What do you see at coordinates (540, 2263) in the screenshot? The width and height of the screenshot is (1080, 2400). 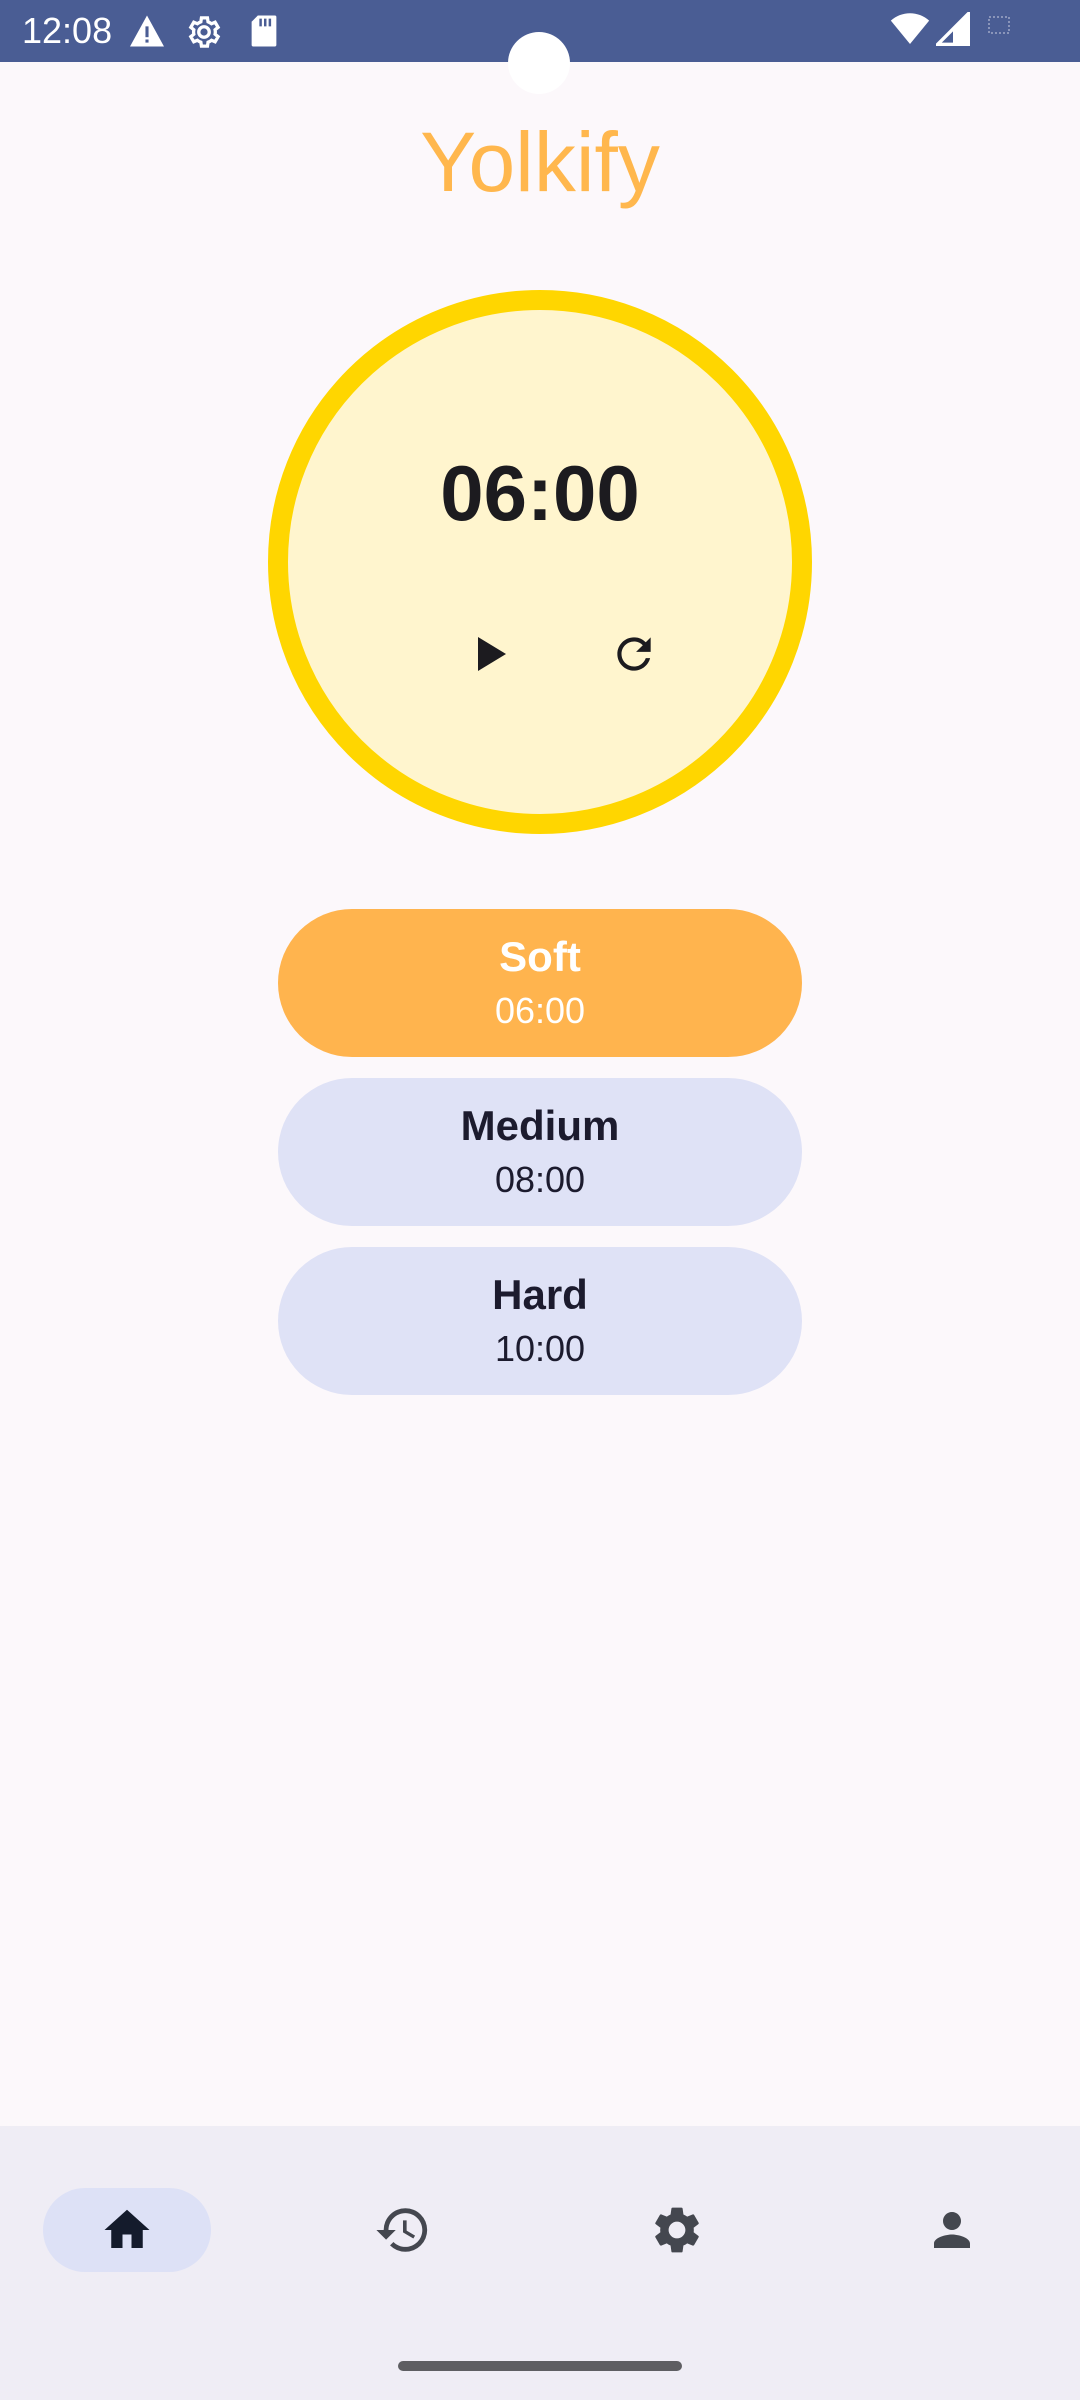 I see `bottom-navigation` at bounding box center [540, 2263].